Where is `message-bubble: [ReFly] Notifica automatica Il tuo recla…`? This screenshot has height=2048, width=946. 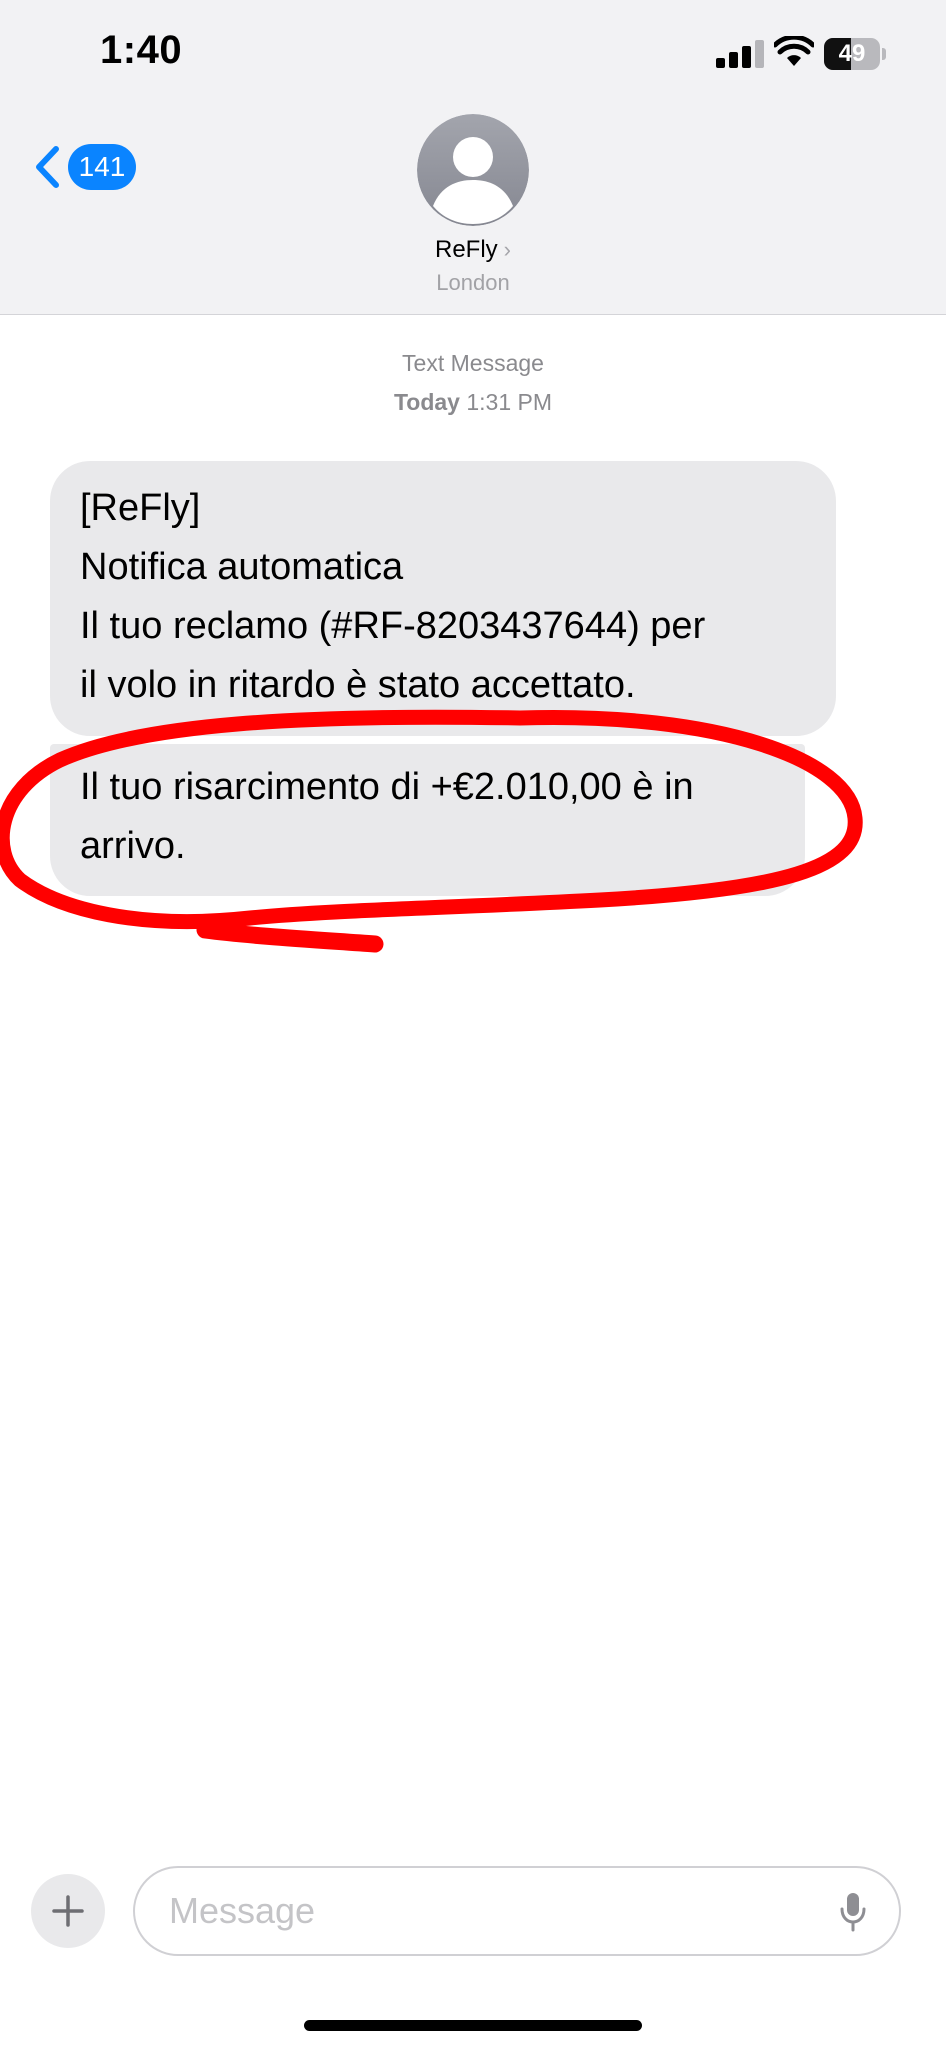
message-bubble: [ReFly] Notifica automatica Il tuo recla… is located at coordinates (443, 598).